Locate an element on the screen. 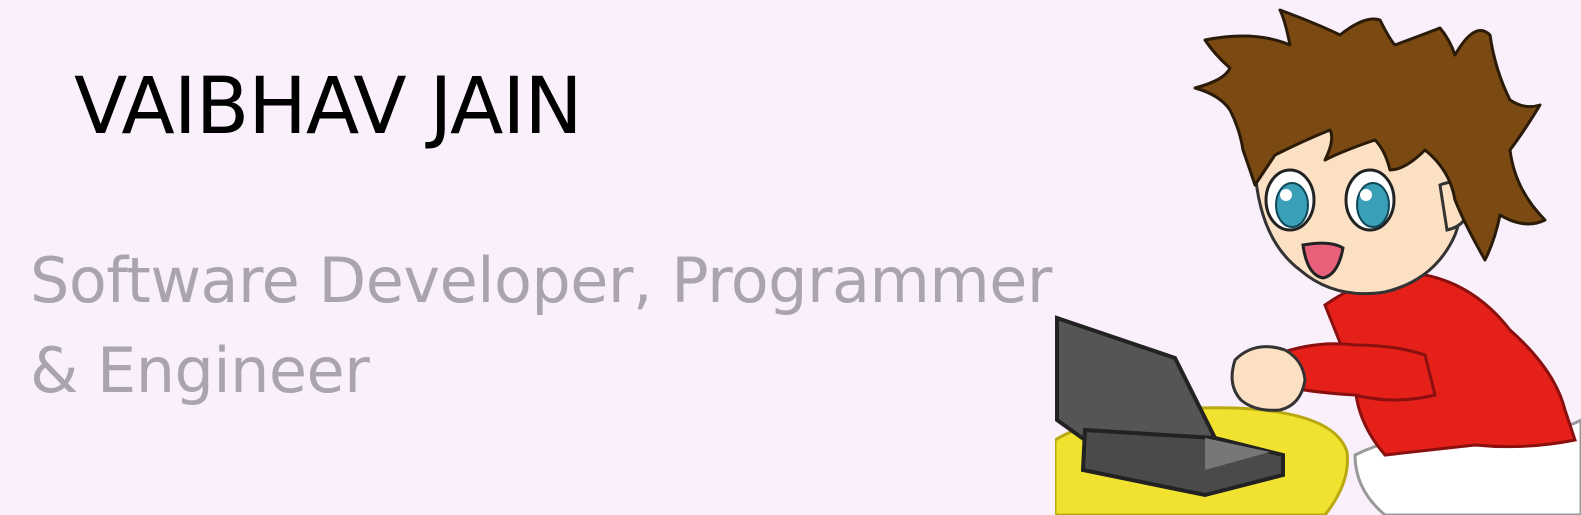  hand-icon is located at coordinates (1268, 378).